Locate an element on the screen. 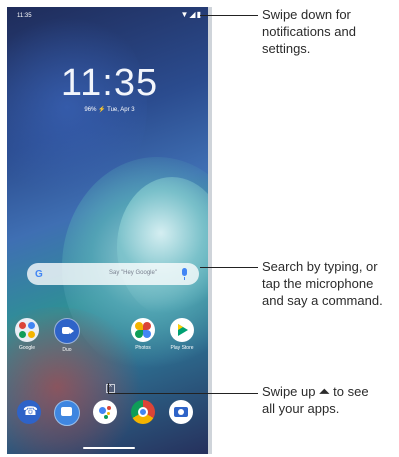 This screenshot has width=399, height=457. battery-bolt-icon: ⚡ is located at coordinates (102, 110).